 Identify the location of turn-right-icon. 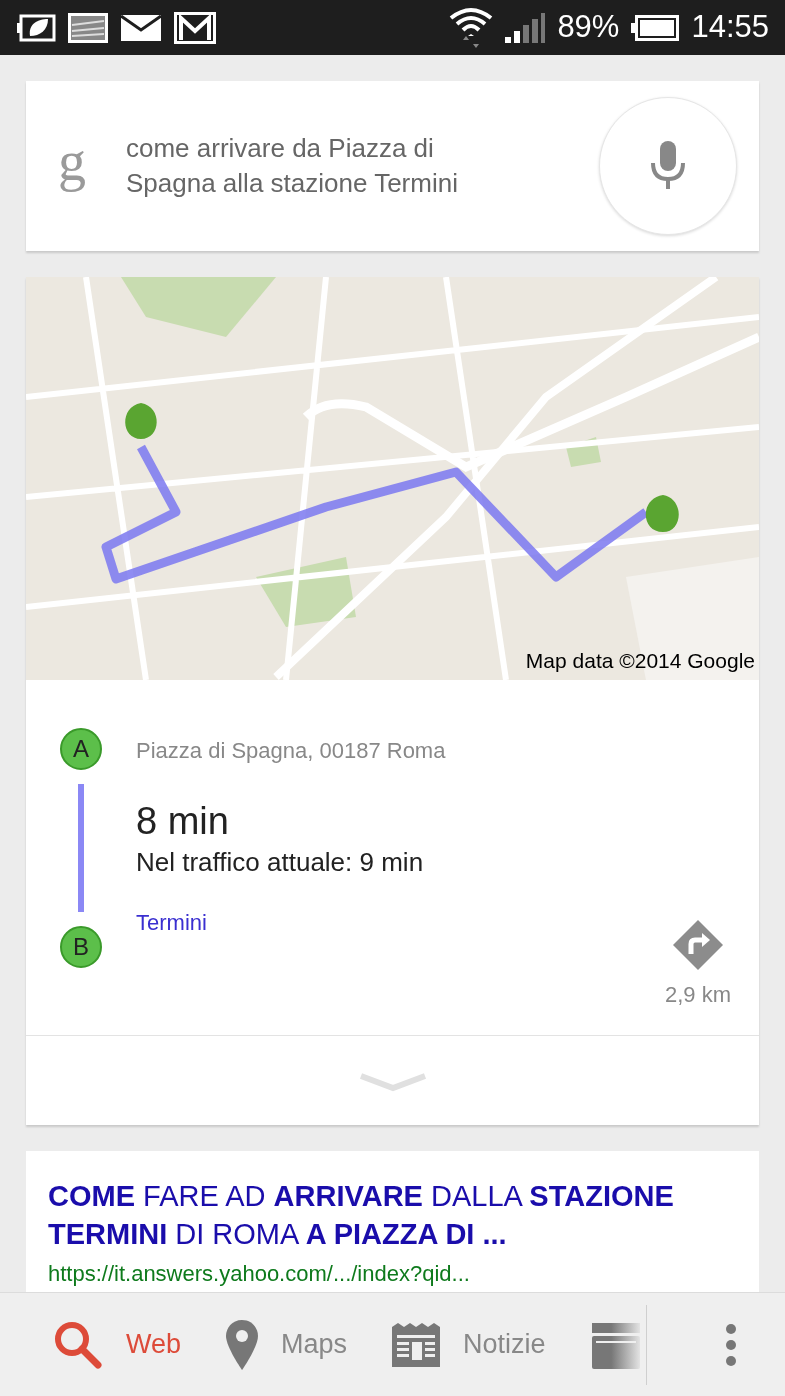
(698, 945).